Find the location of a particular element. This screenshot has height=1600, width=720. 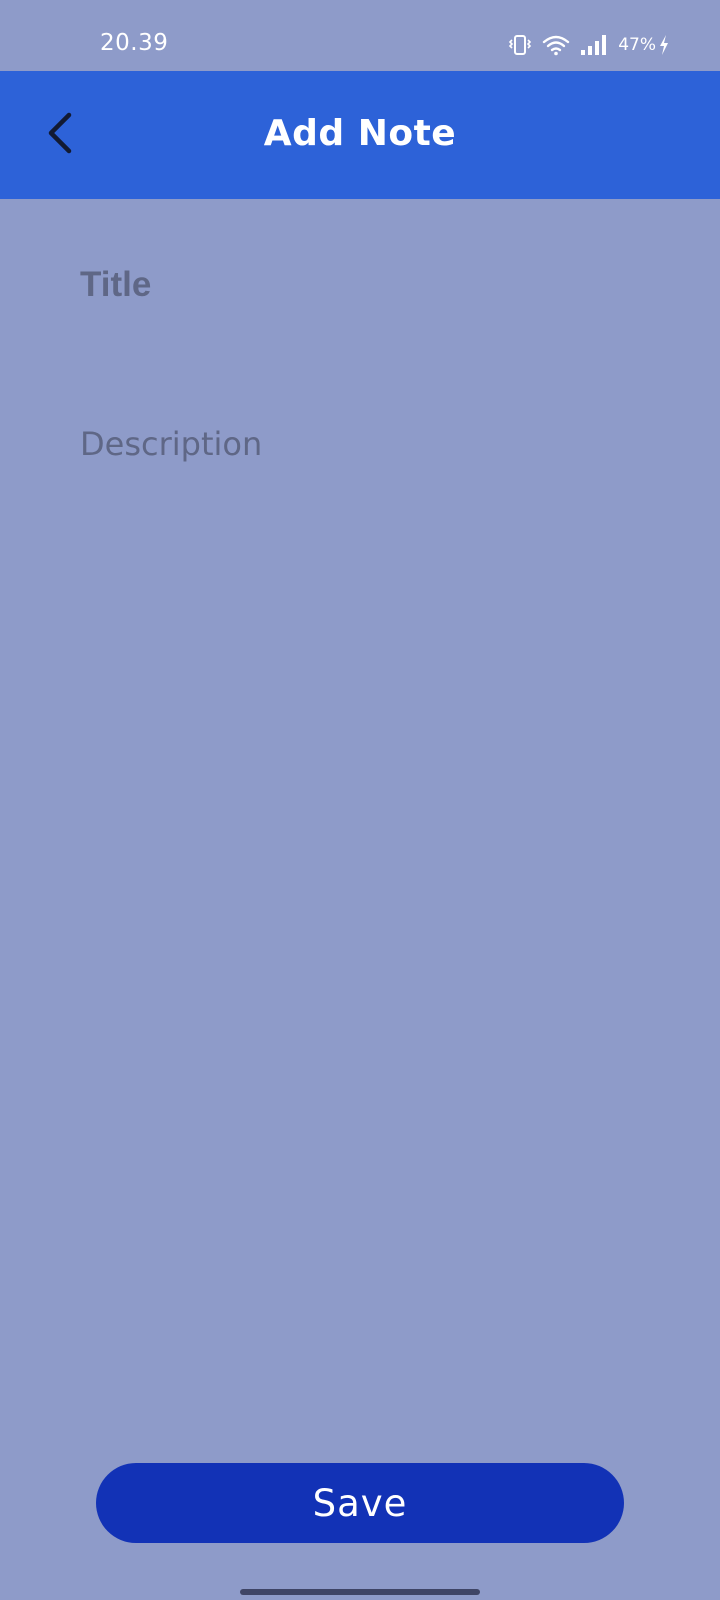

wifi-icon is located at coordinates (556, 45).